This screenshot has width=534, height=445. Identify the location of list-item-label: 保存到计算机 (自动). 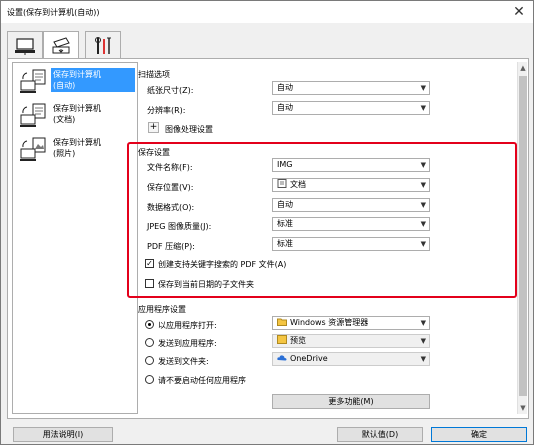
(93, 80).